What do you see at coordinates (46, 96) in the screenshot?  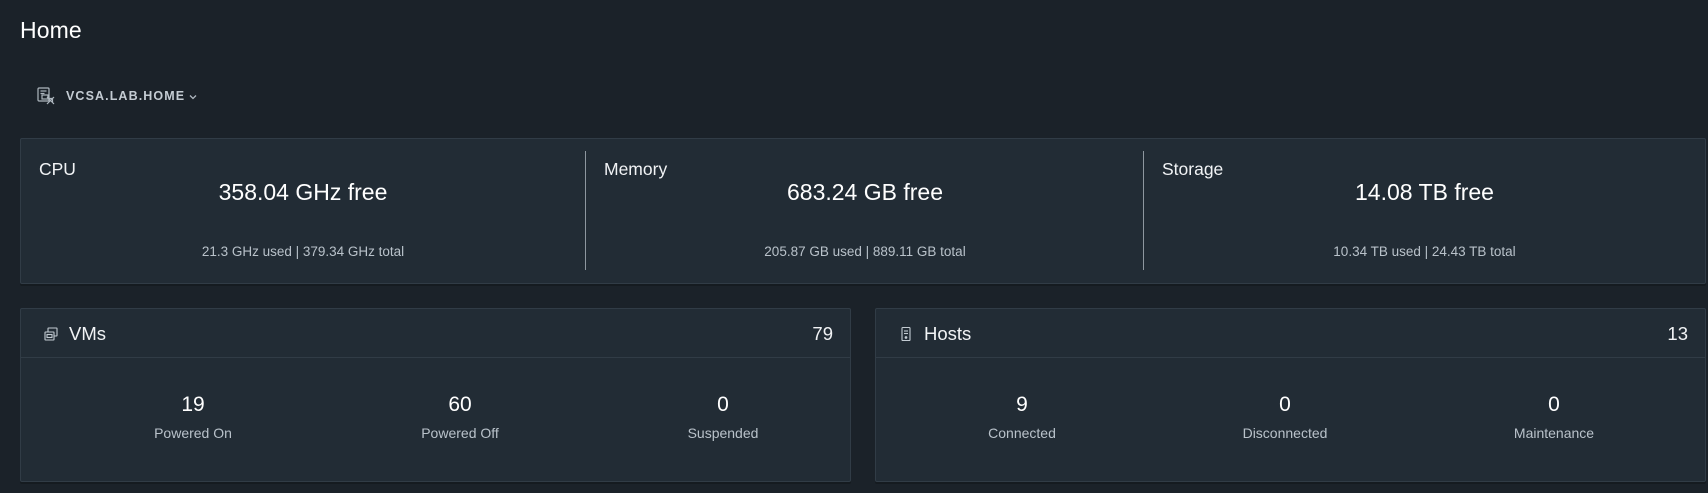 I see `vcenter-icon` at bounding box center [46, 96].